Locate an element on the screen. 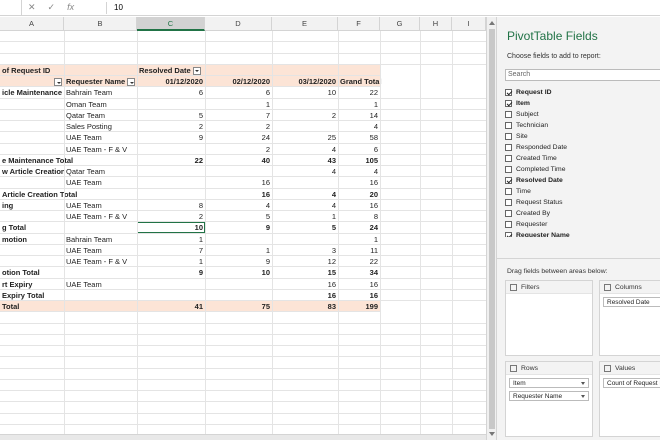 This screenshot has height=440, width=660. scroll-thumb is located at coordinates (492, 229).